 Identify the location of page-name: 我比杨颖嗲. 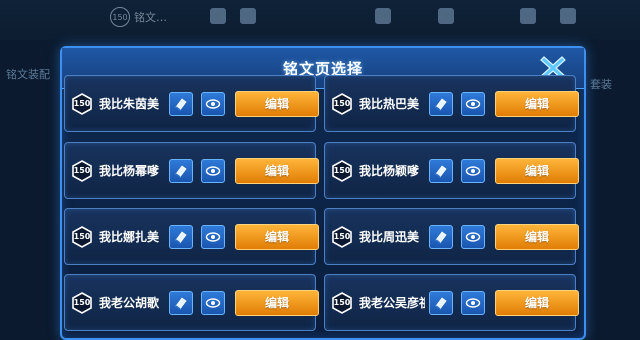
(389, 171).